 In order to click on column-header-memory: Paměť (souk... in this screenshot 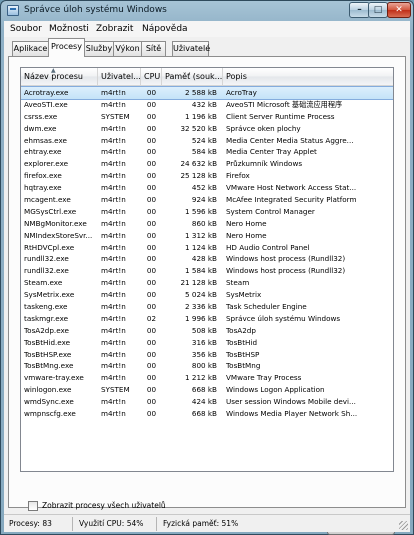, I will do `click(192, 77)`.